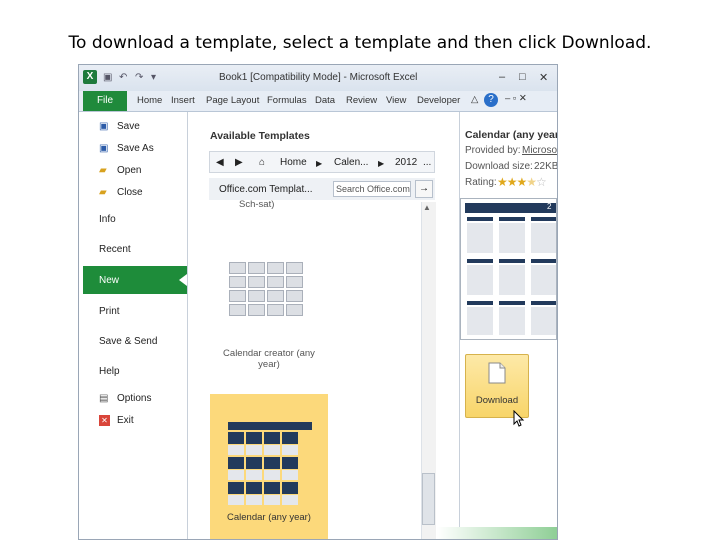  What do you see at coordinates (522, 77) in the screenshot?
I see `maximize-button: □` at bounding box center [522, 77].